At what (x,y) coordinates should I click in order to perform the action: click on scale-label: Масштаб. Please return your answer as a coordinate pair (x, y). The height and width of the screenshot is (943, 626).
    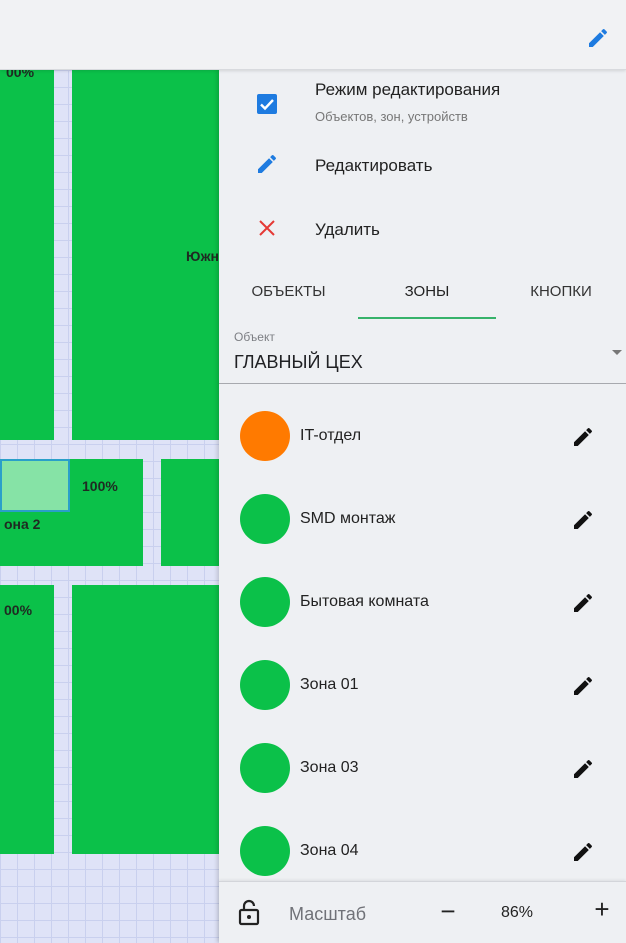
    Looking at the image, I should click on (328, 914).